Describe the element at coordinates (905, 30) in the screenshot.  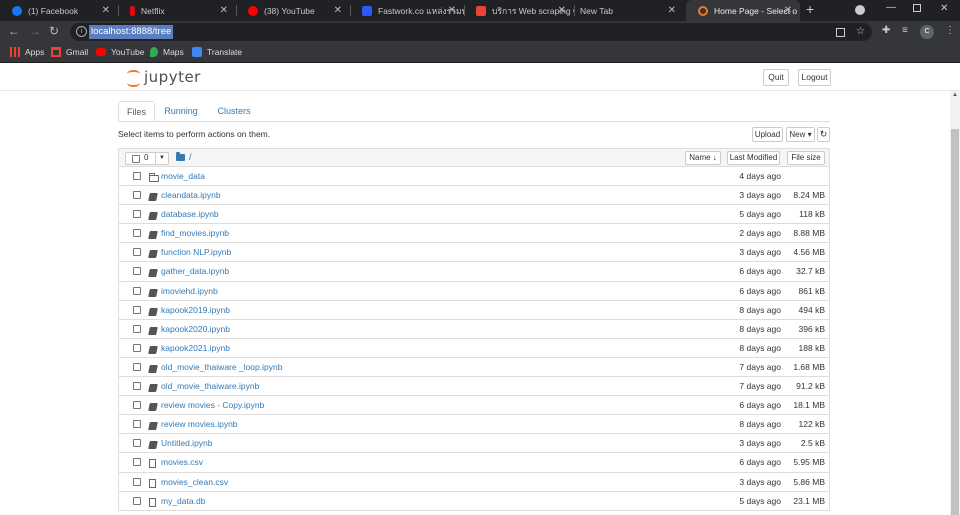
I see `media-controls-icon: ≡` at that location.